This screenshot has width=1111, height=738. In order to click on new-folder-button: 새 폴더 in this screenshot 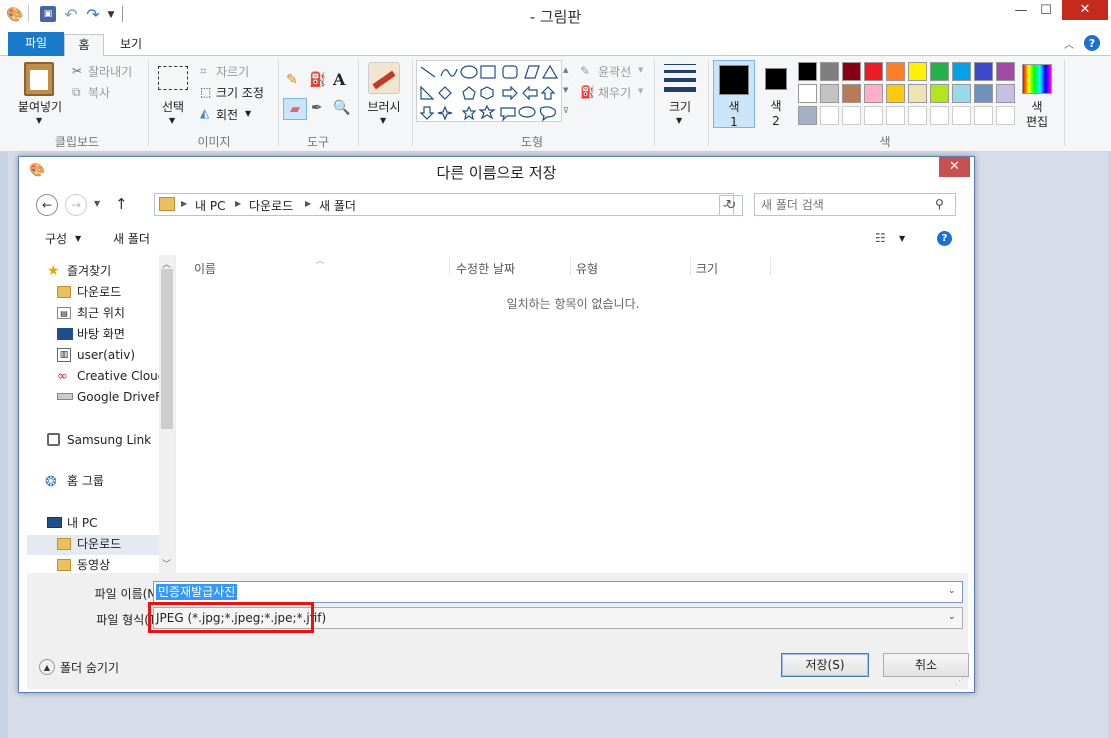, I will do `click(131, 238)`.